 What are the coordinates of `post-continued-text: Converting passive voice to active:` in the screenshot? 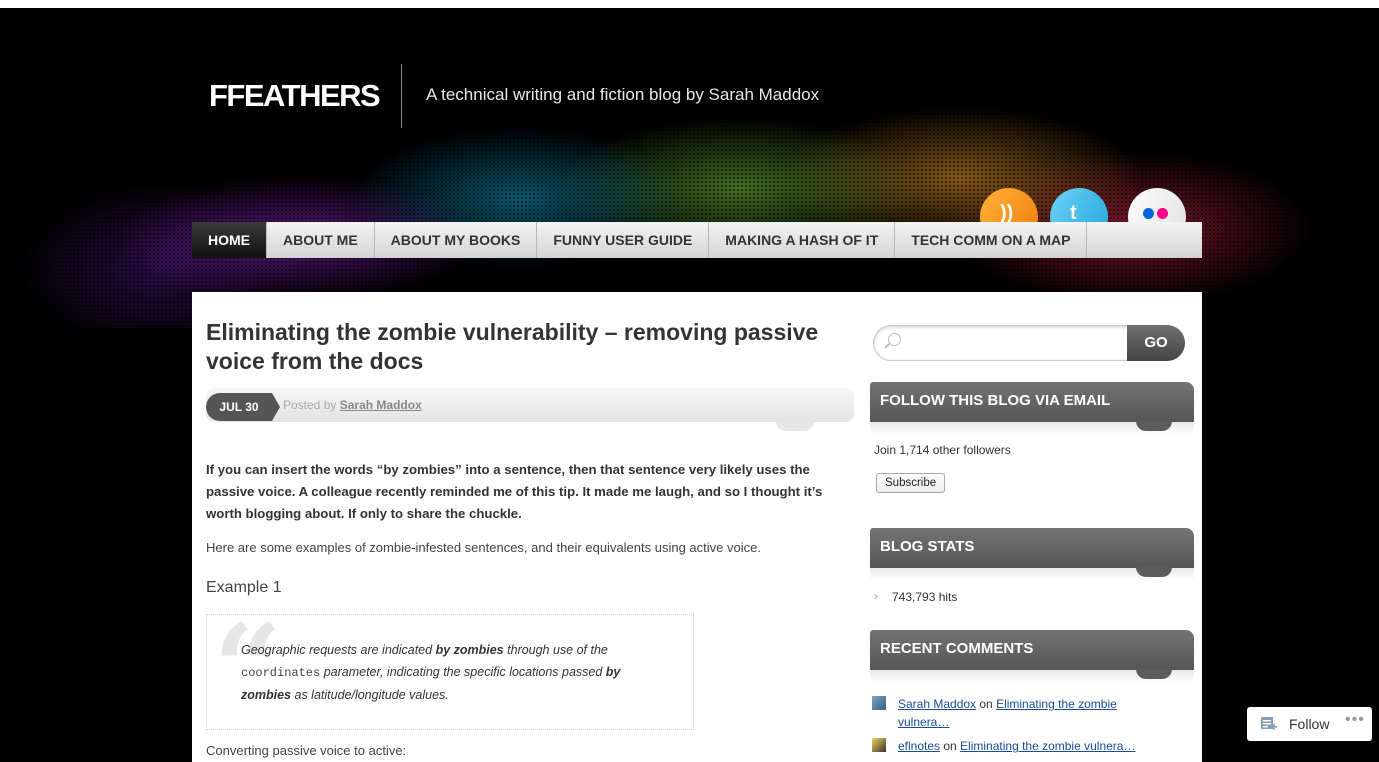 It's located at (306, 750).